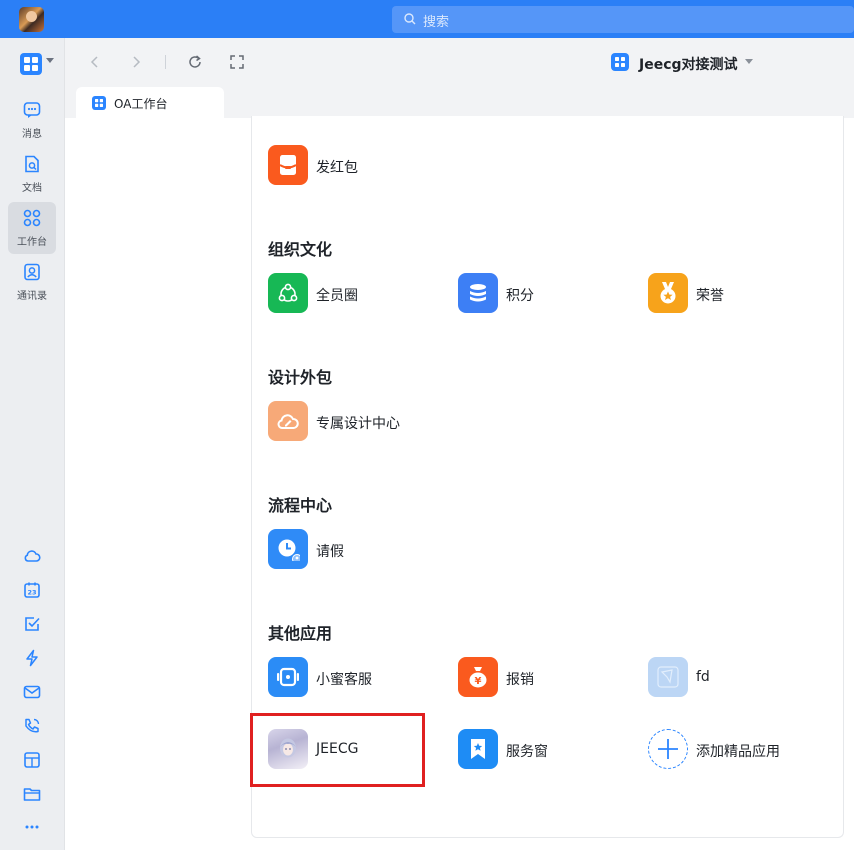  What do you see at coordinates (520, 680) in the screenshot?
I see `app-label: 报销` at bounding box center [520, 680].